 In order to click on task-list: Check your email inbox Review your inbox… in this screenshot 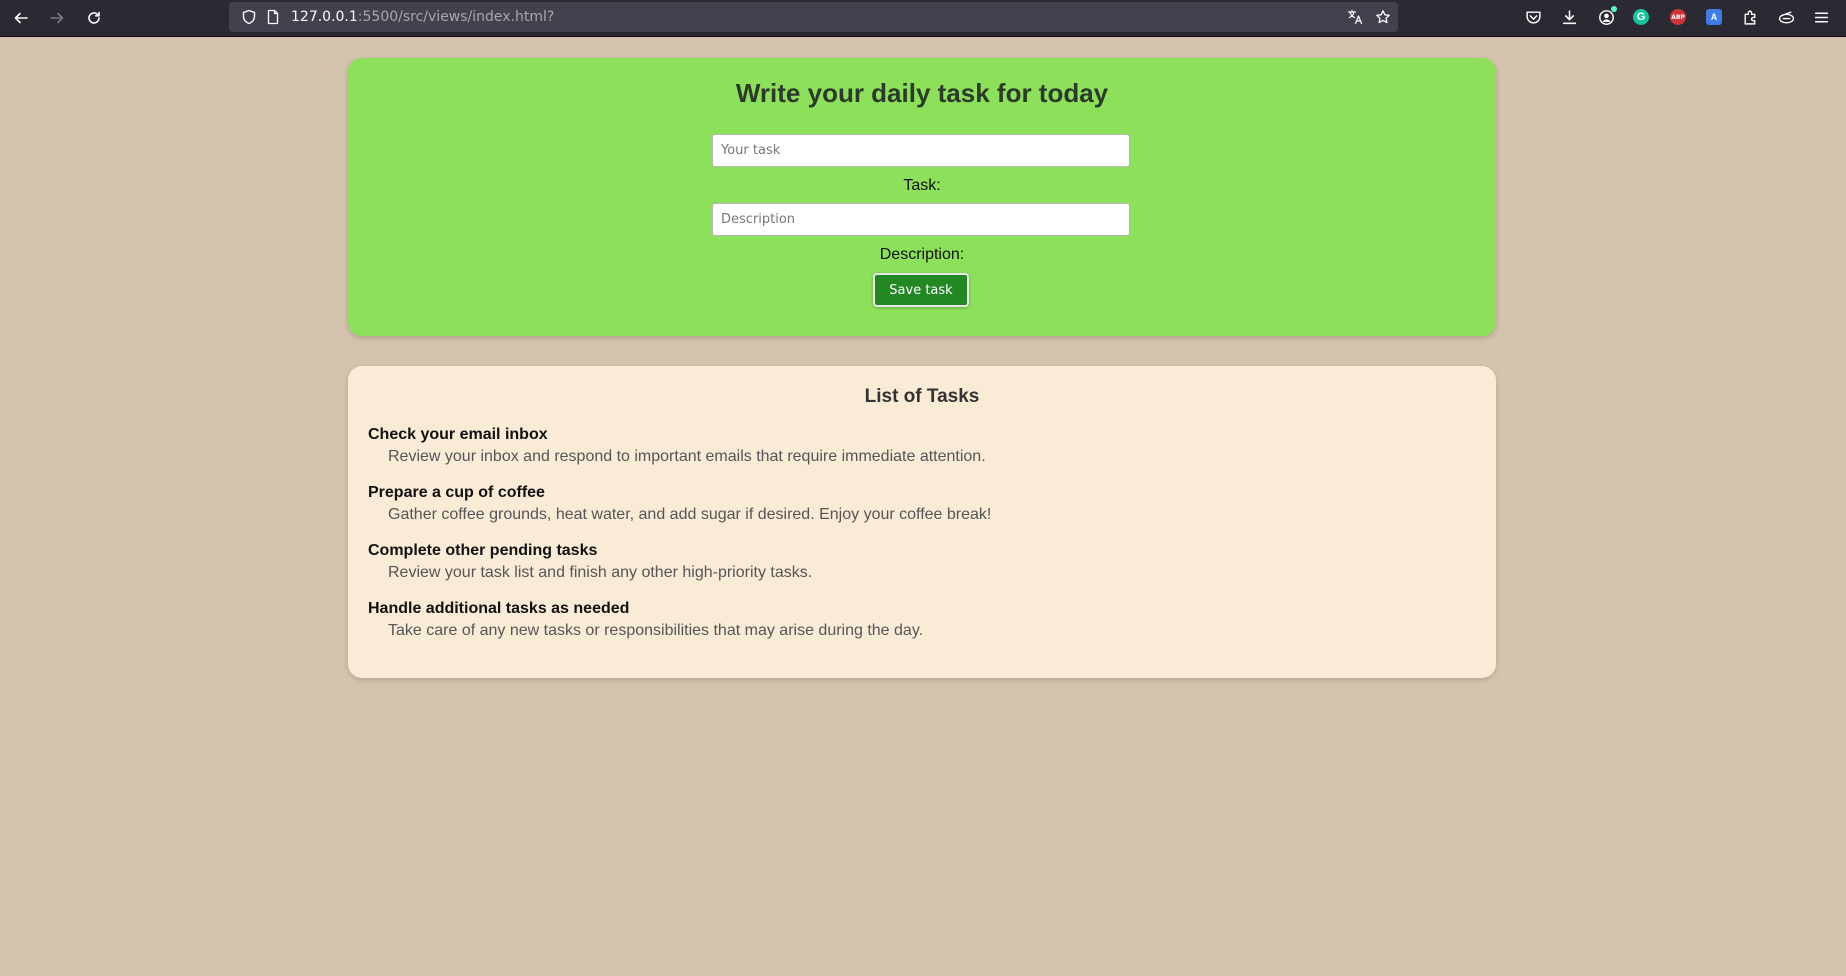, I will do `click(679, 541)`.